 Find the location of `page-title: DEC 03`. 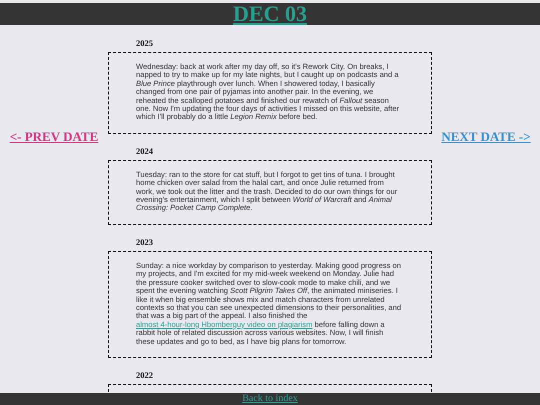

page-title: DEC 03 is located at coordinates (270, 14).